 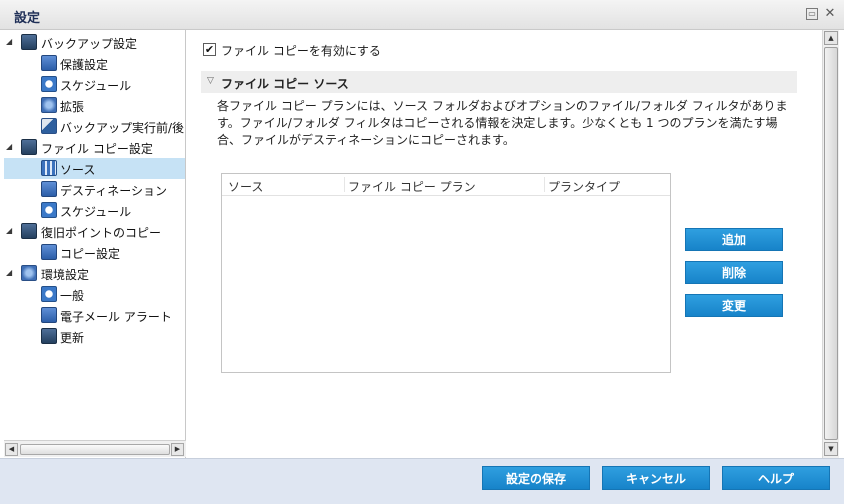 What do you see at coordinates (210, 81) in the screenshot?
I see `collapse-triangle-icon: ▽` at bounding box center [210, 81].